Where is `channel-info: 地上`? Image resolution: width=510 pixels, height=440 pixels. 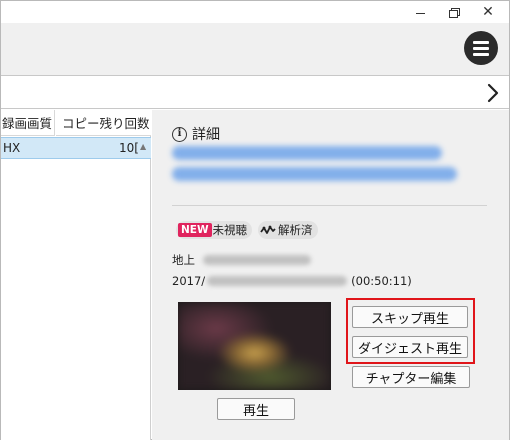
channel-info: 地上 is located at coordinates (241, 260).